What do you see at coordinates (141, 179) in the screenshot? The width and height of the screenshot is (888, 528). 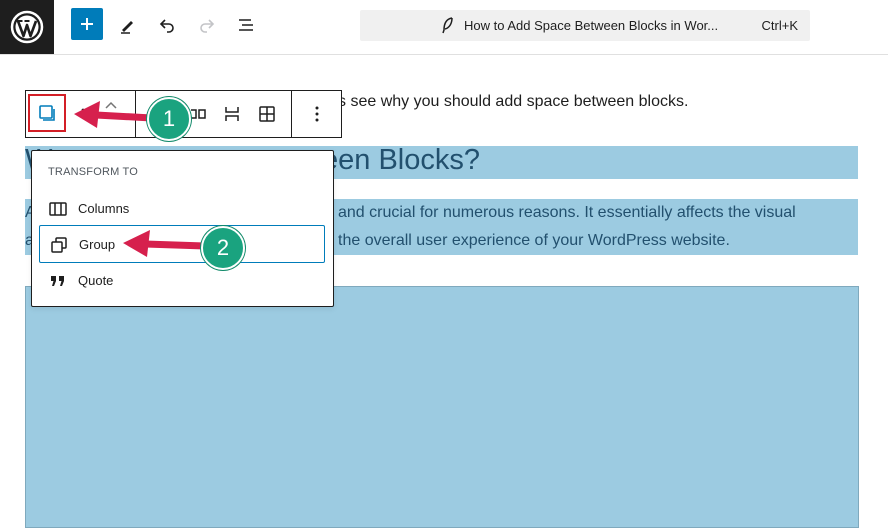 I see `annotation-overlay` at bounding box center [141, 179].